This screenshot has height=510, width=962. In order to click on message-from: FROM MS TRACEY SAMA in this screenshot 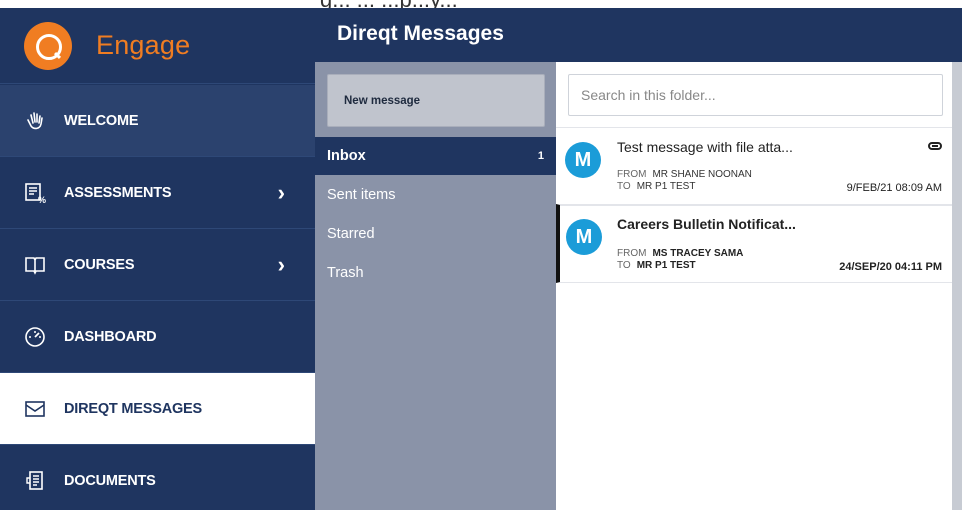, I will do `click(680, 253)`.